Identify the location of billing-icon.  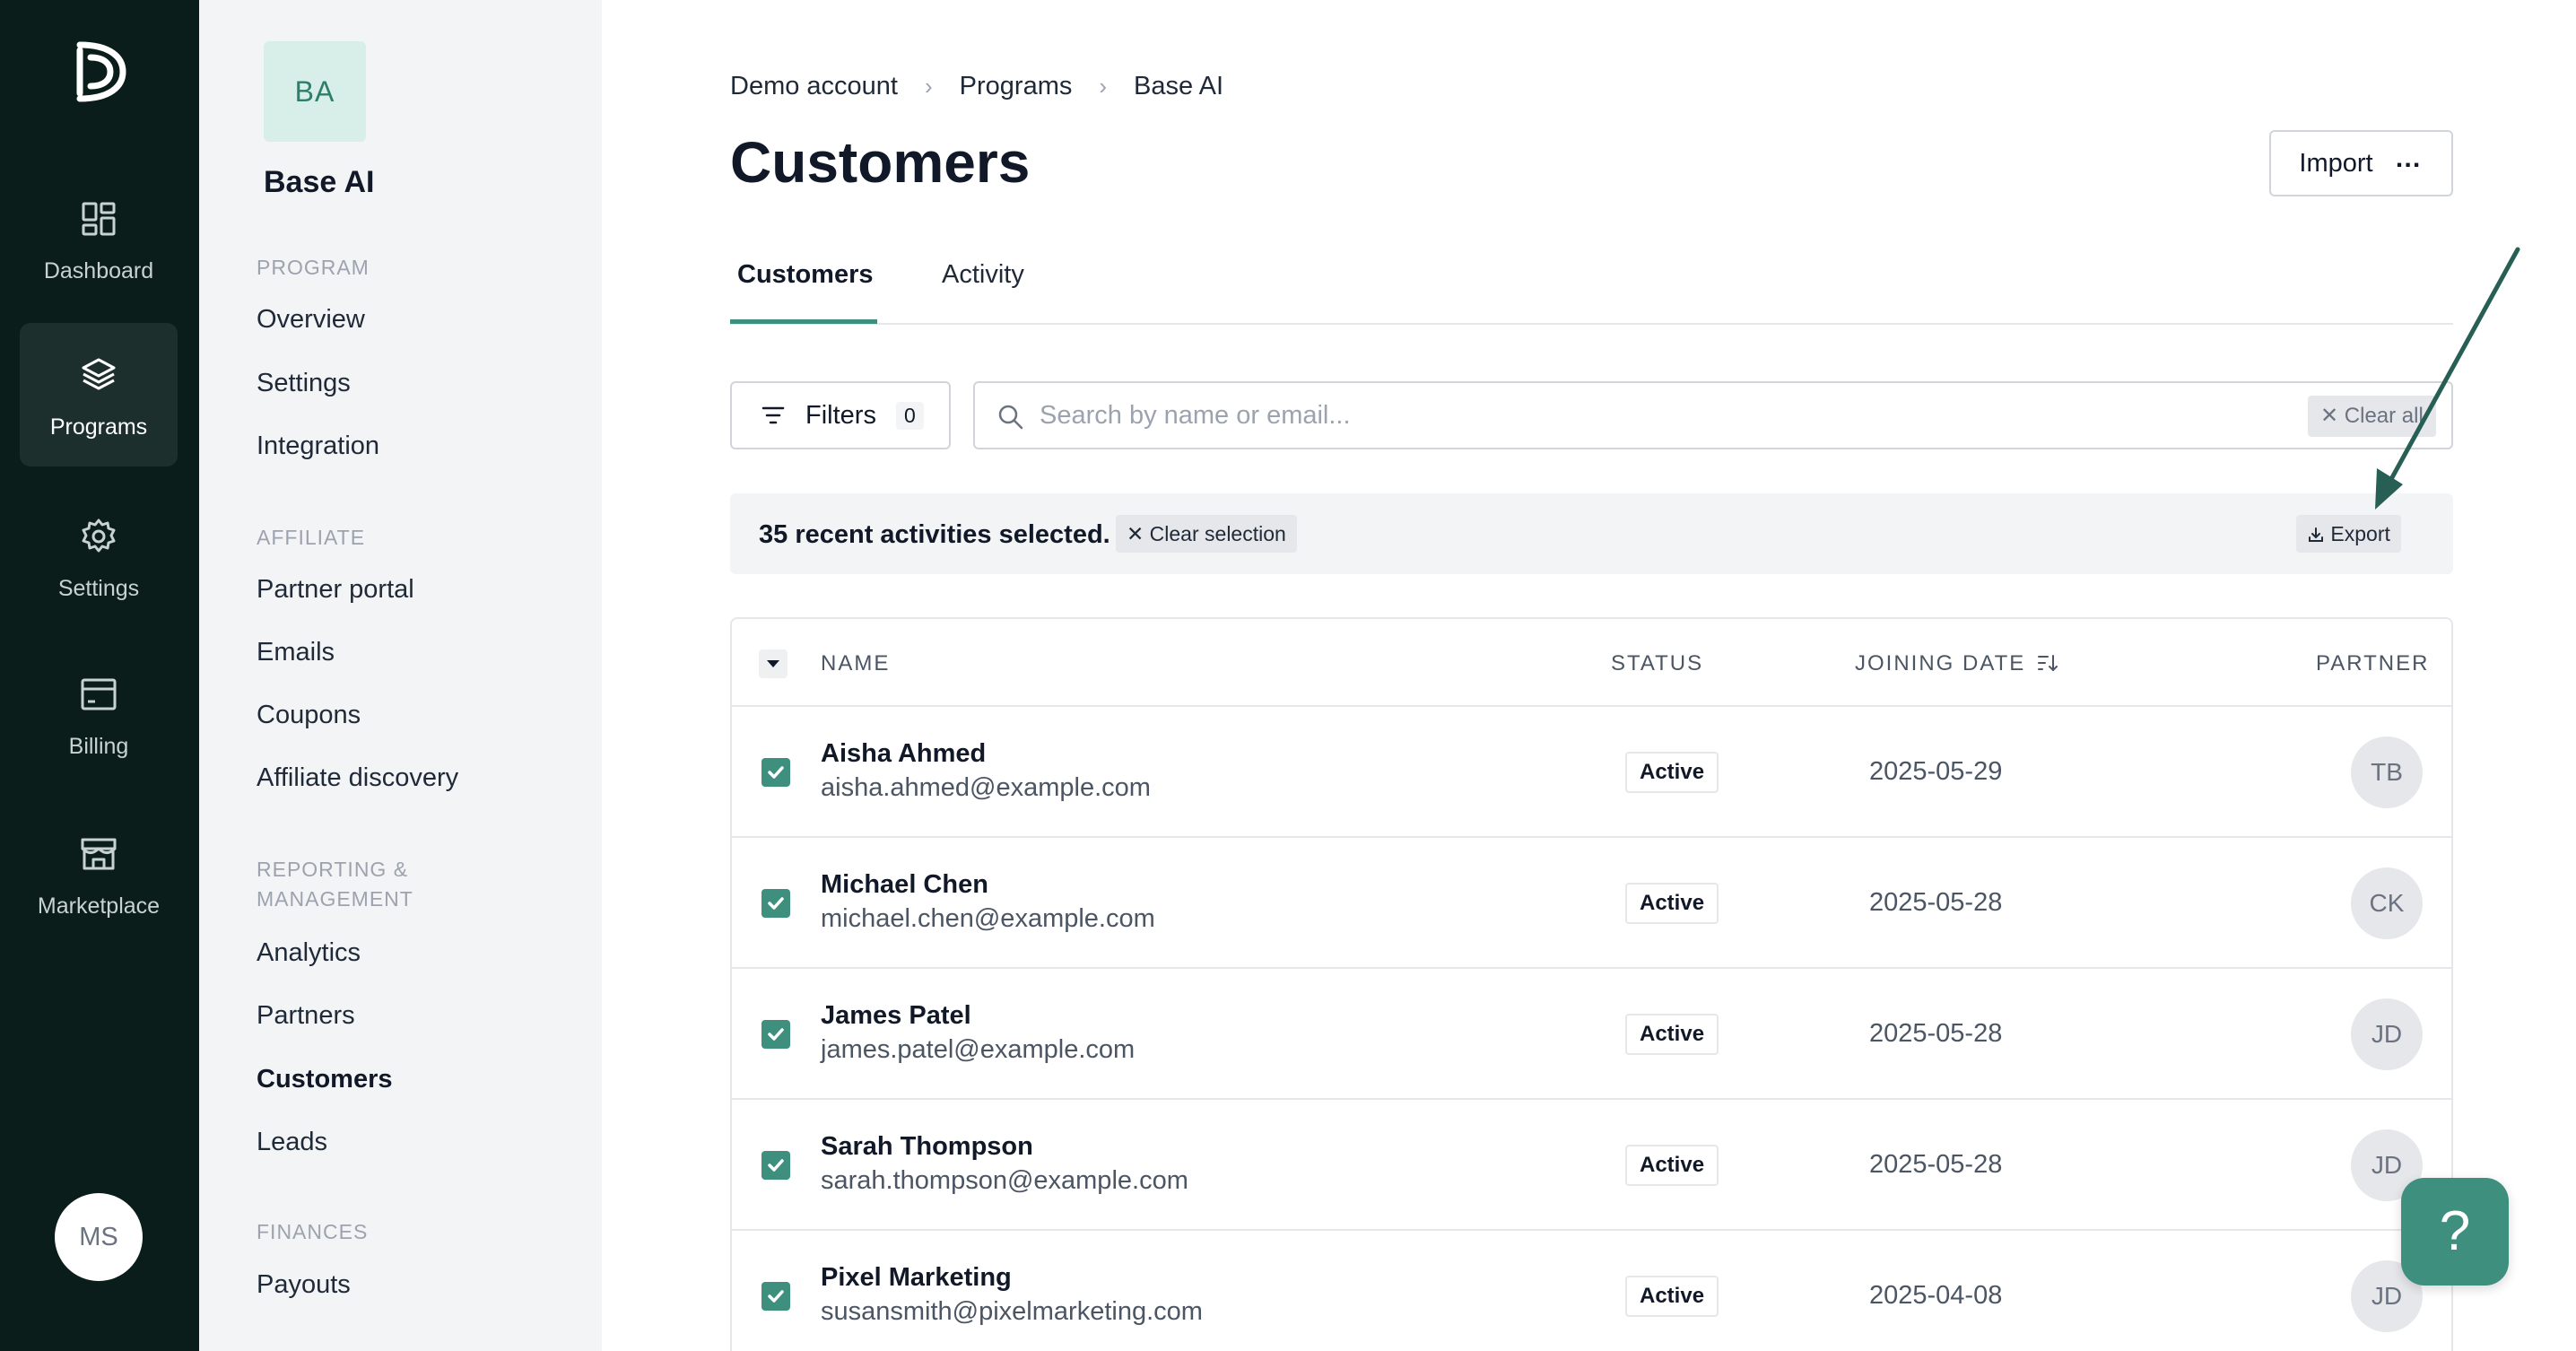
(99, 694).